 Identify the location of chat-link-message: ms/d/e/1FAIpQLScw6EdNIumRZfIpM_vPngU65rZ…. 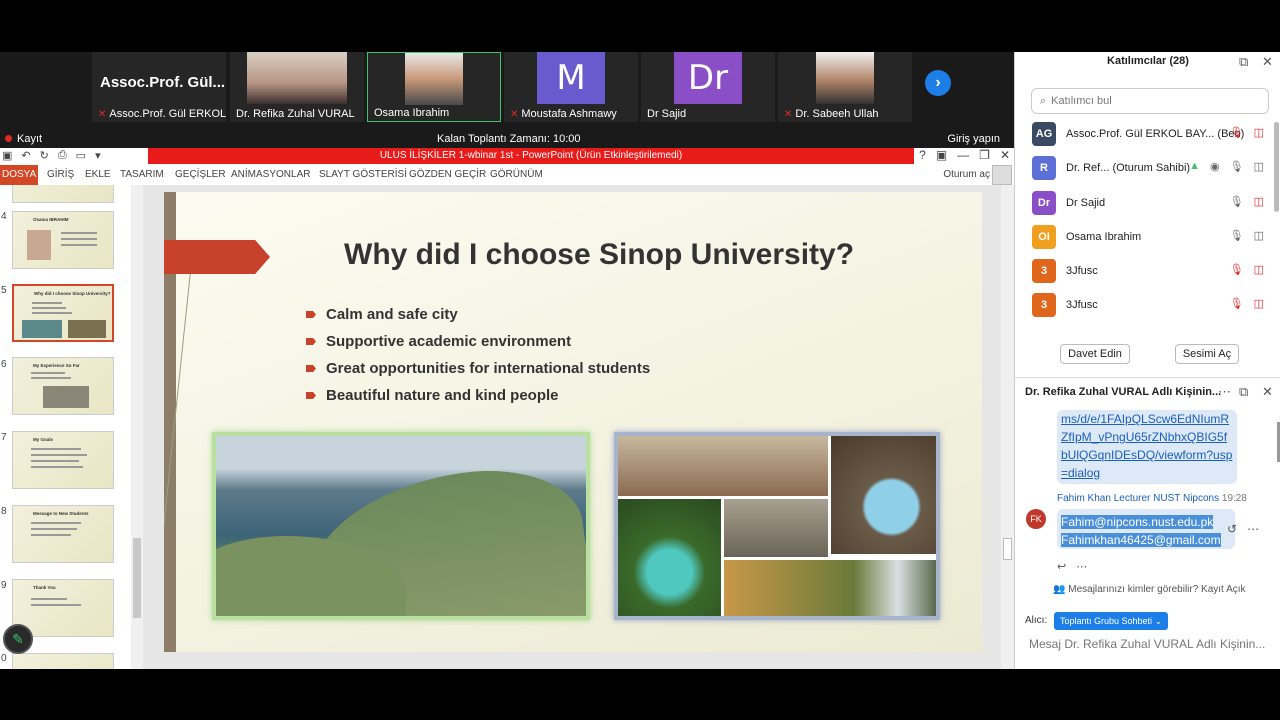
(1147, 447).